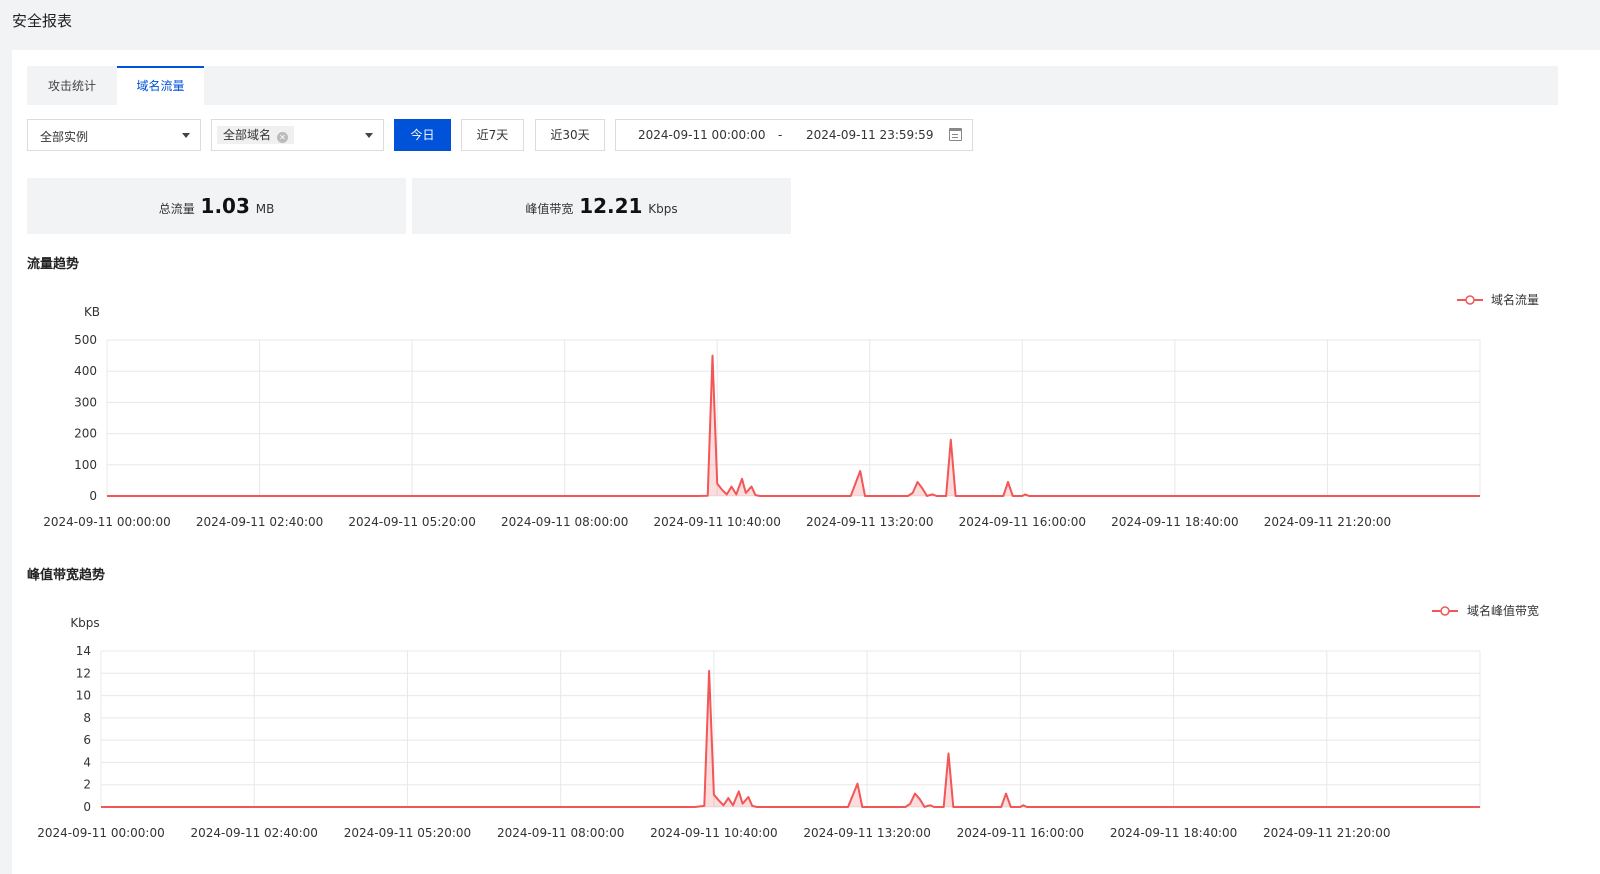 The height and width of the screenshot is (874, 1600). I want to click on y-tick-label: 100, so click(85, 465).